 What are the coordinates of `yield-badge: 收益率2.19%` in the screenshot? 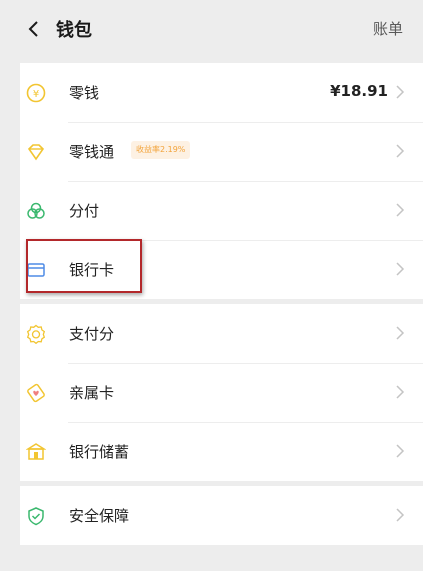 It's located at (161, 150).